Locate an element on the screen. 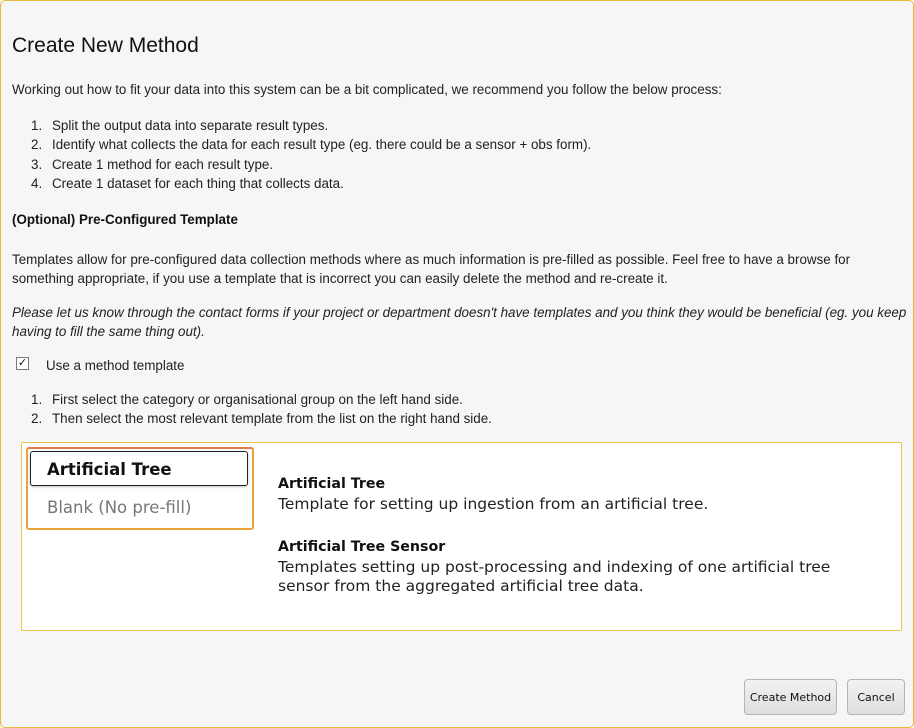 The width and height of the screenshot is (914, 728). use-template-checkbox: ✓ is located at coordinates (22, 363).